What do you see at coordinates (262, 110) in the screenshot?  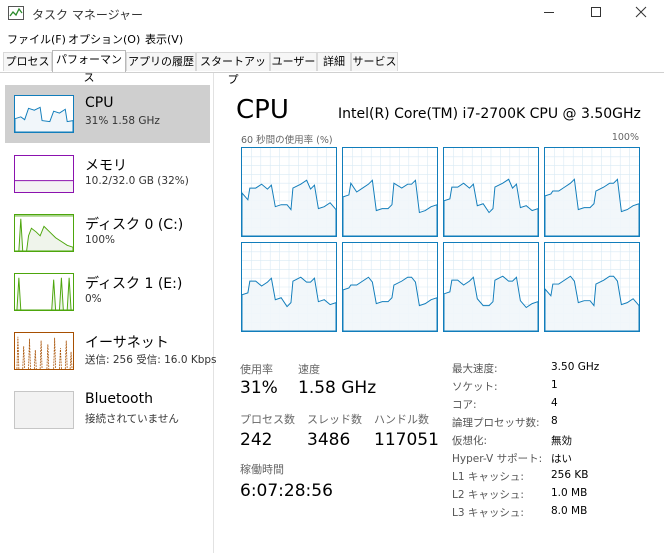 I see `page-title: CPU` at bounding box center [262, 110].